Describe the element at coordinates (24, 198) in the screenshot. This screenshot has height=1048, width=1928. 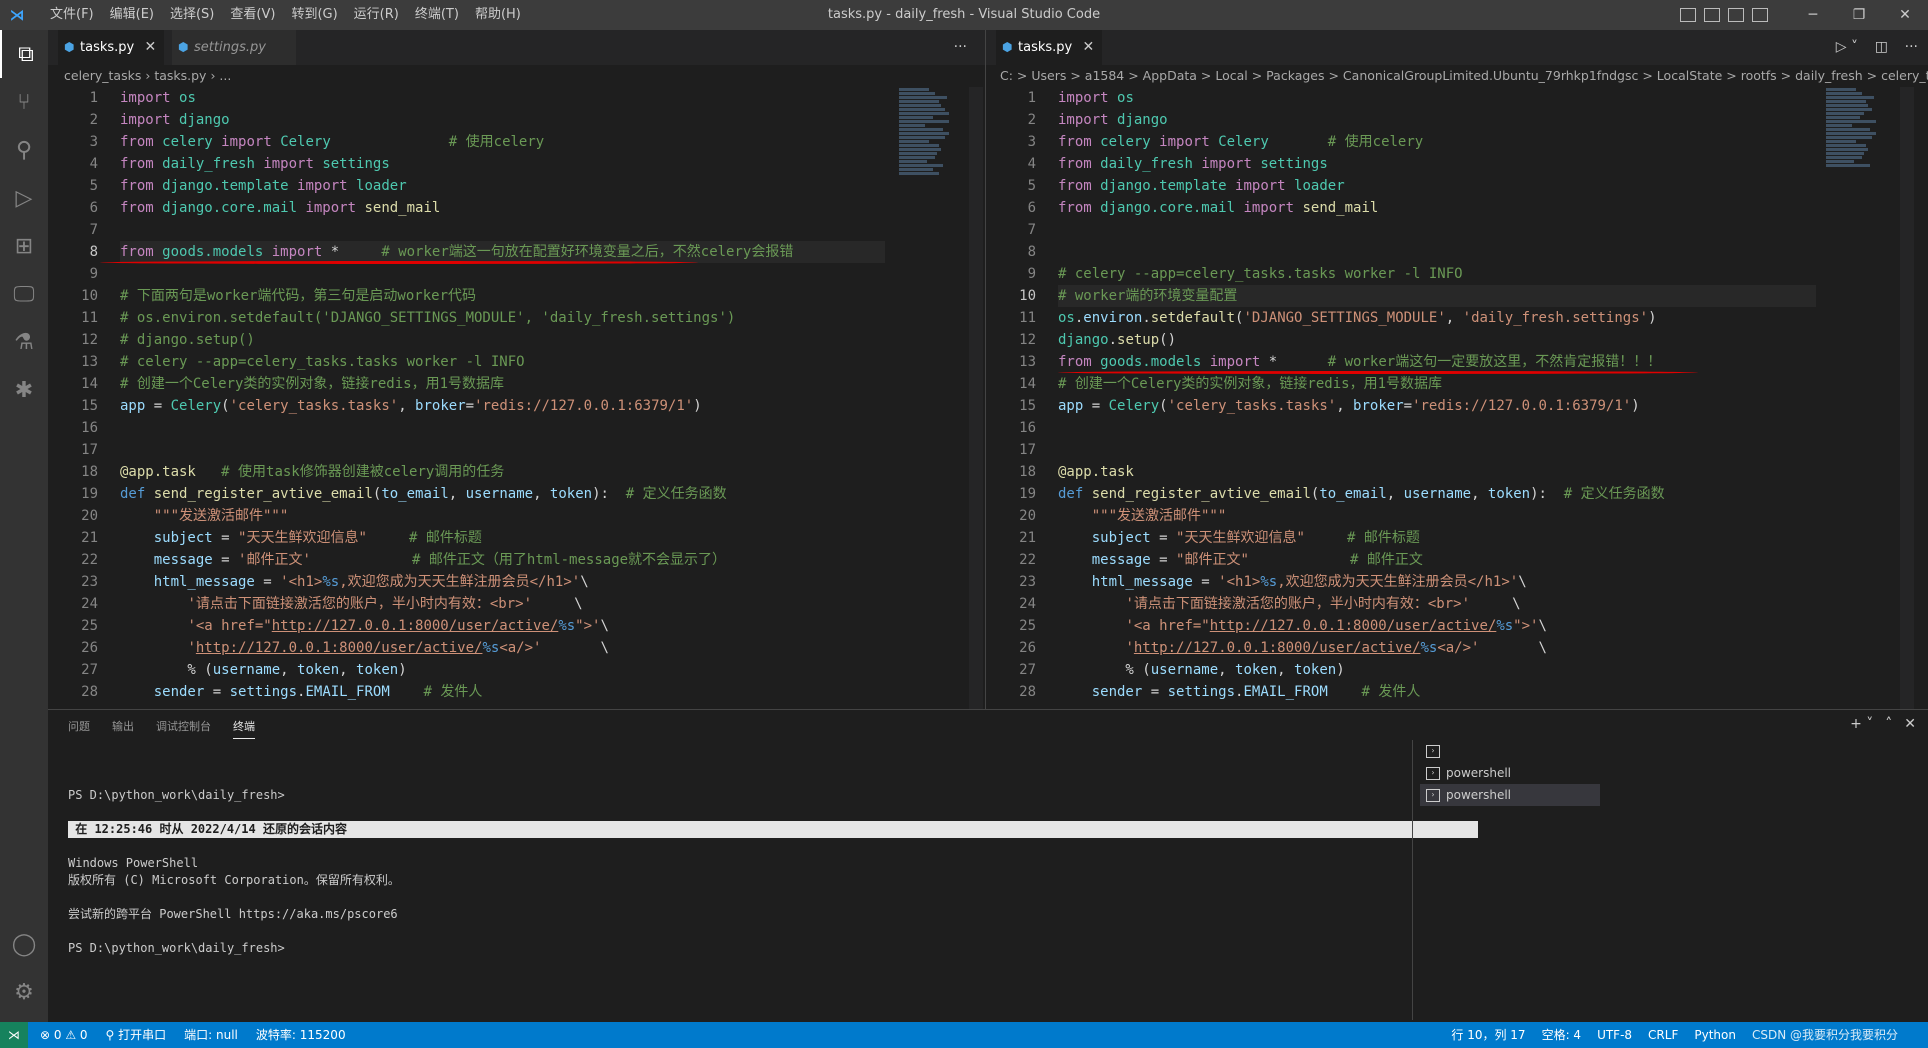
I see `run-debug-icon: ▷` at that location.